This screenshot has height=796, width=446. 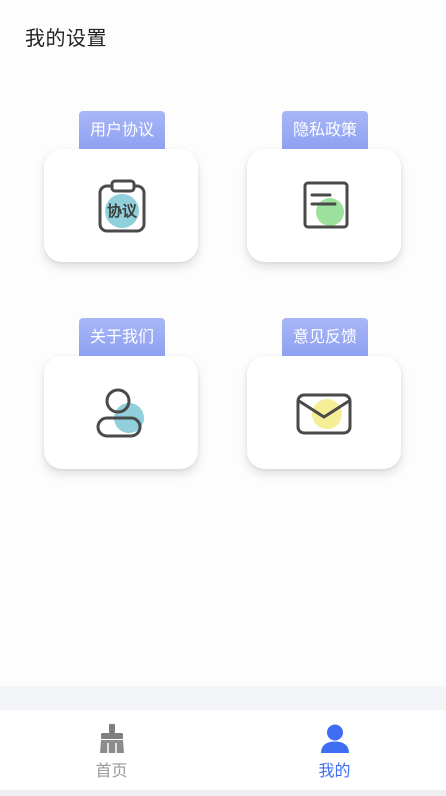 I want to click on home-indicator-bar, so click(x=223, y=793).